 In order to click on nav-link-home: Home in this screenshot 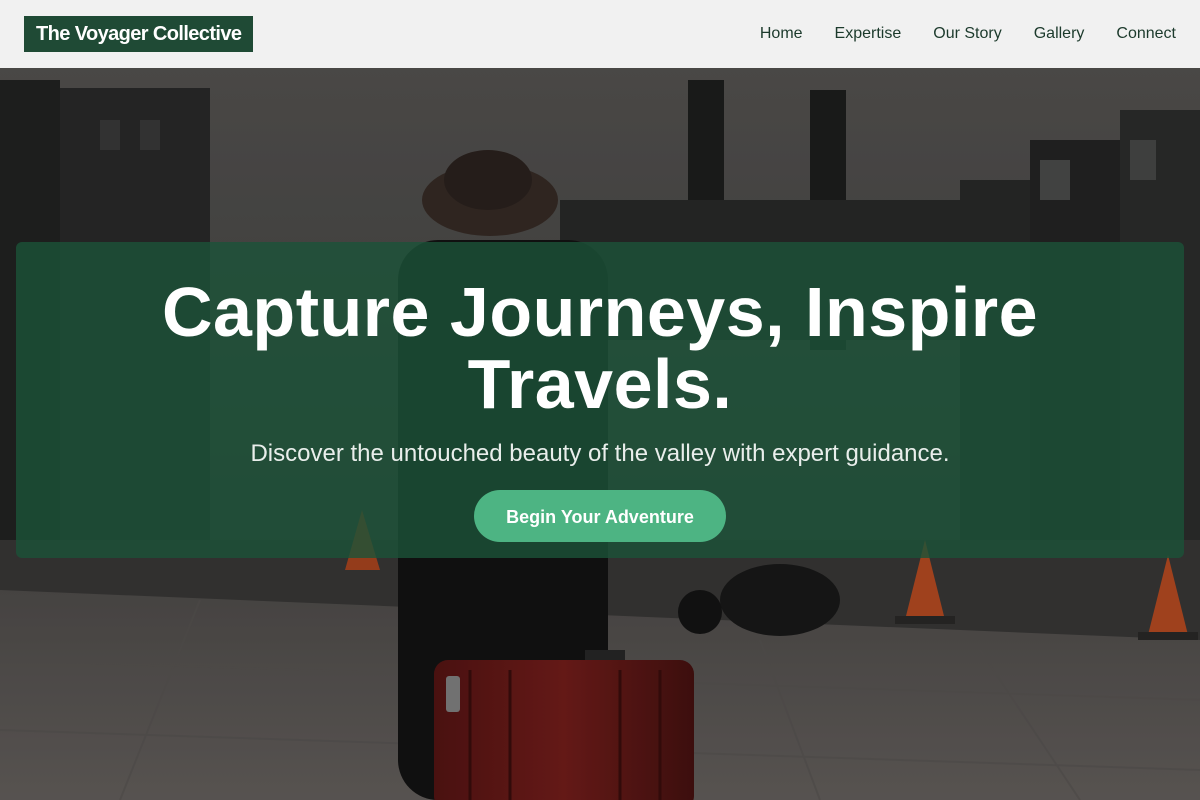, I will do `click(781, 34)`.